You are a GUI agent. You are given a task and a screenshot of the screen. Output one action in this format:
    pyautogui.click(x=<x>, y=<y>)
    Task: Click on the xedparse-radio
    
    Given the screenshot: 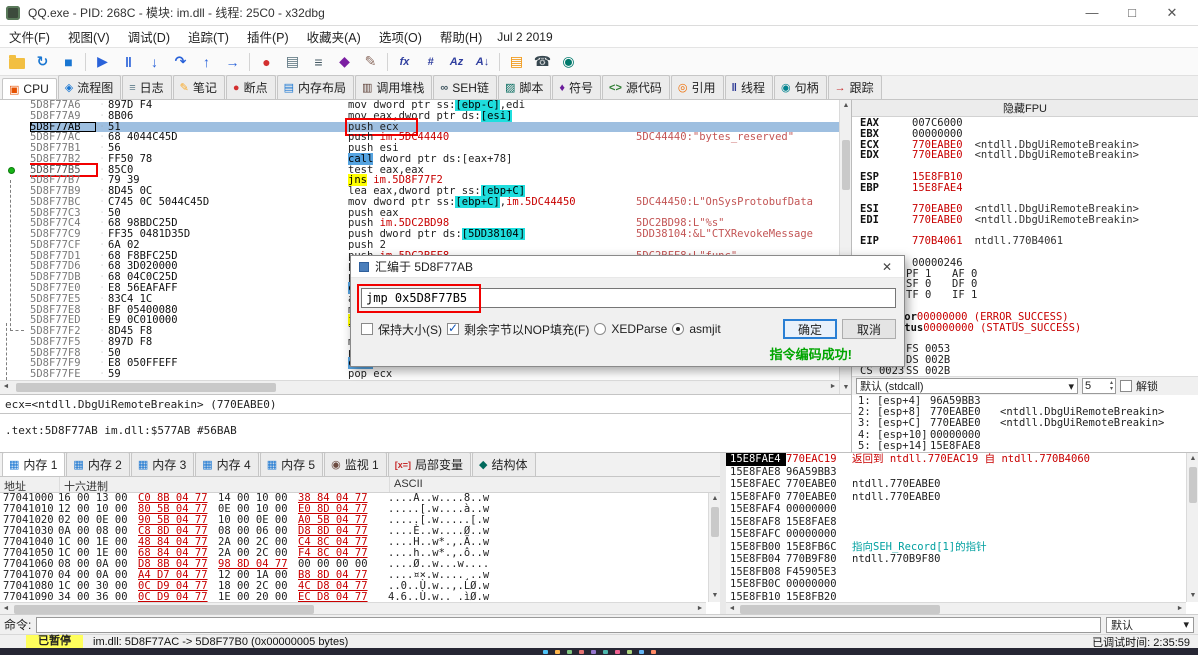 What is the action you would take?
    pyautogui.click(x=600, y=329)
    